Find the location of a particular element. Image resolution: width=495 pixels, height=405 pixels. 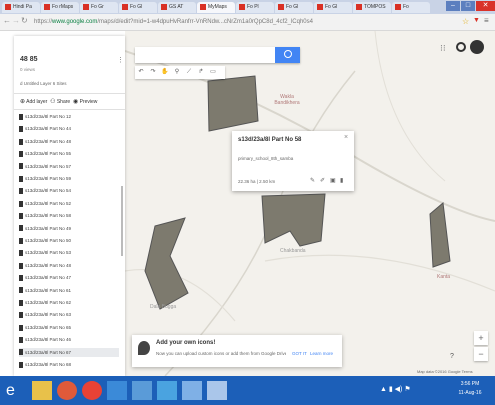

layer-list-item: s13d/23a/8l Part No 49 is located at coordinates (45, 228).